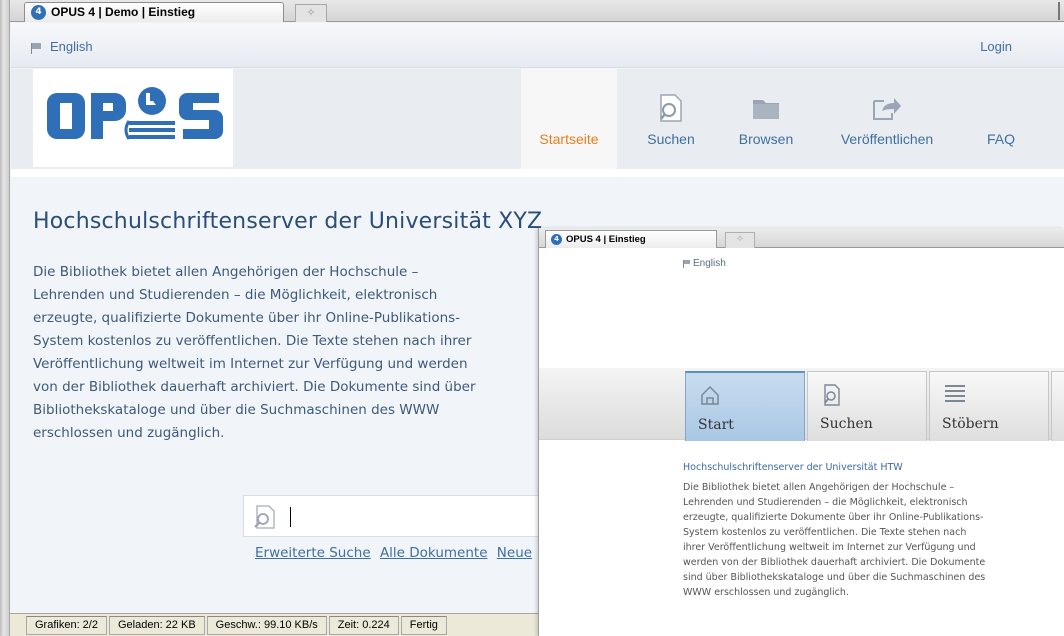  I want to click on search-links: Erweiterte Suche Alle Dokumente Neue, so click(396, 553).